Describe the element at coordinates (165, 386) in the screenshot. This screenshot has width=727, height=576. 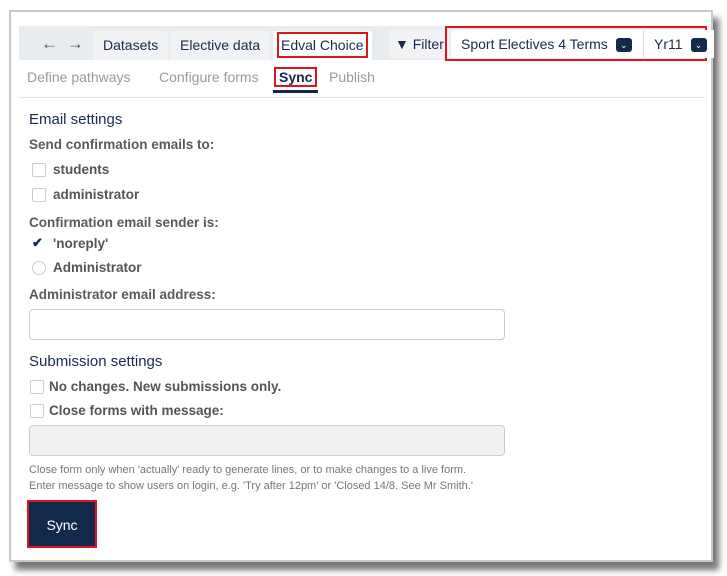
I see `no-changes-label: No changes. New submissions only.` at that location.